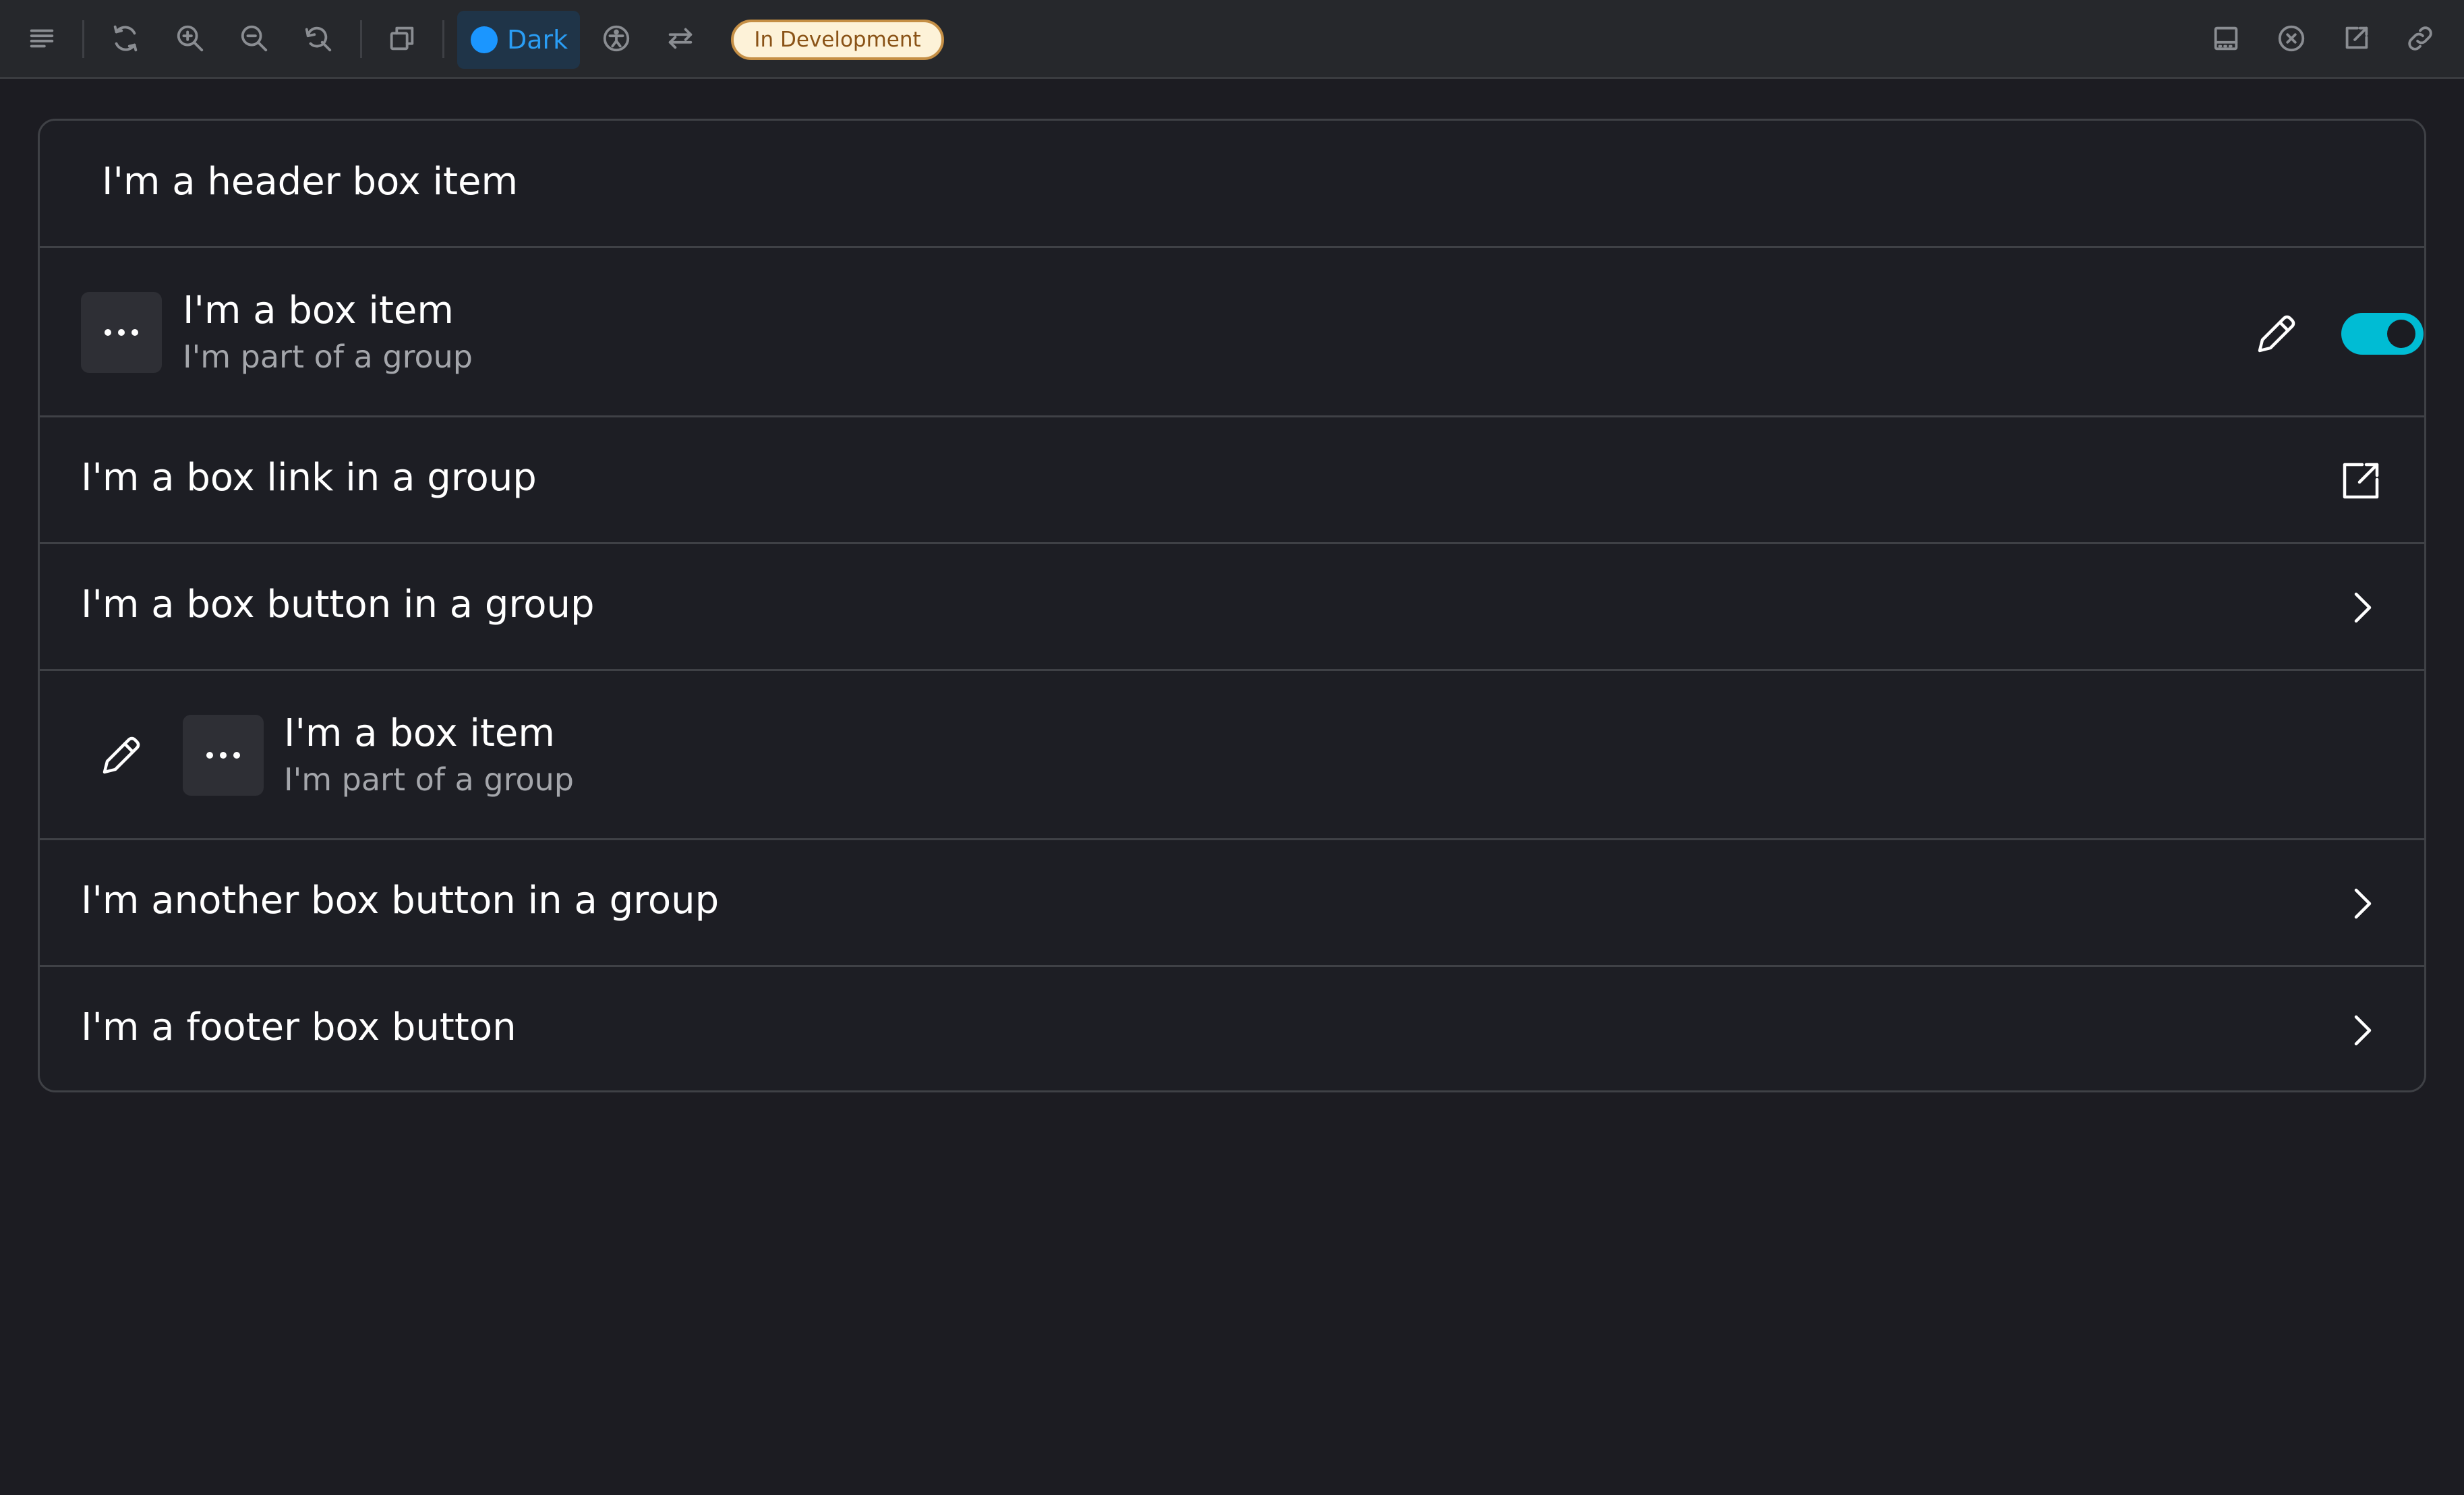 The image size is (2464, 1495). I want to click on toggle-knob, so click(2401, 334).